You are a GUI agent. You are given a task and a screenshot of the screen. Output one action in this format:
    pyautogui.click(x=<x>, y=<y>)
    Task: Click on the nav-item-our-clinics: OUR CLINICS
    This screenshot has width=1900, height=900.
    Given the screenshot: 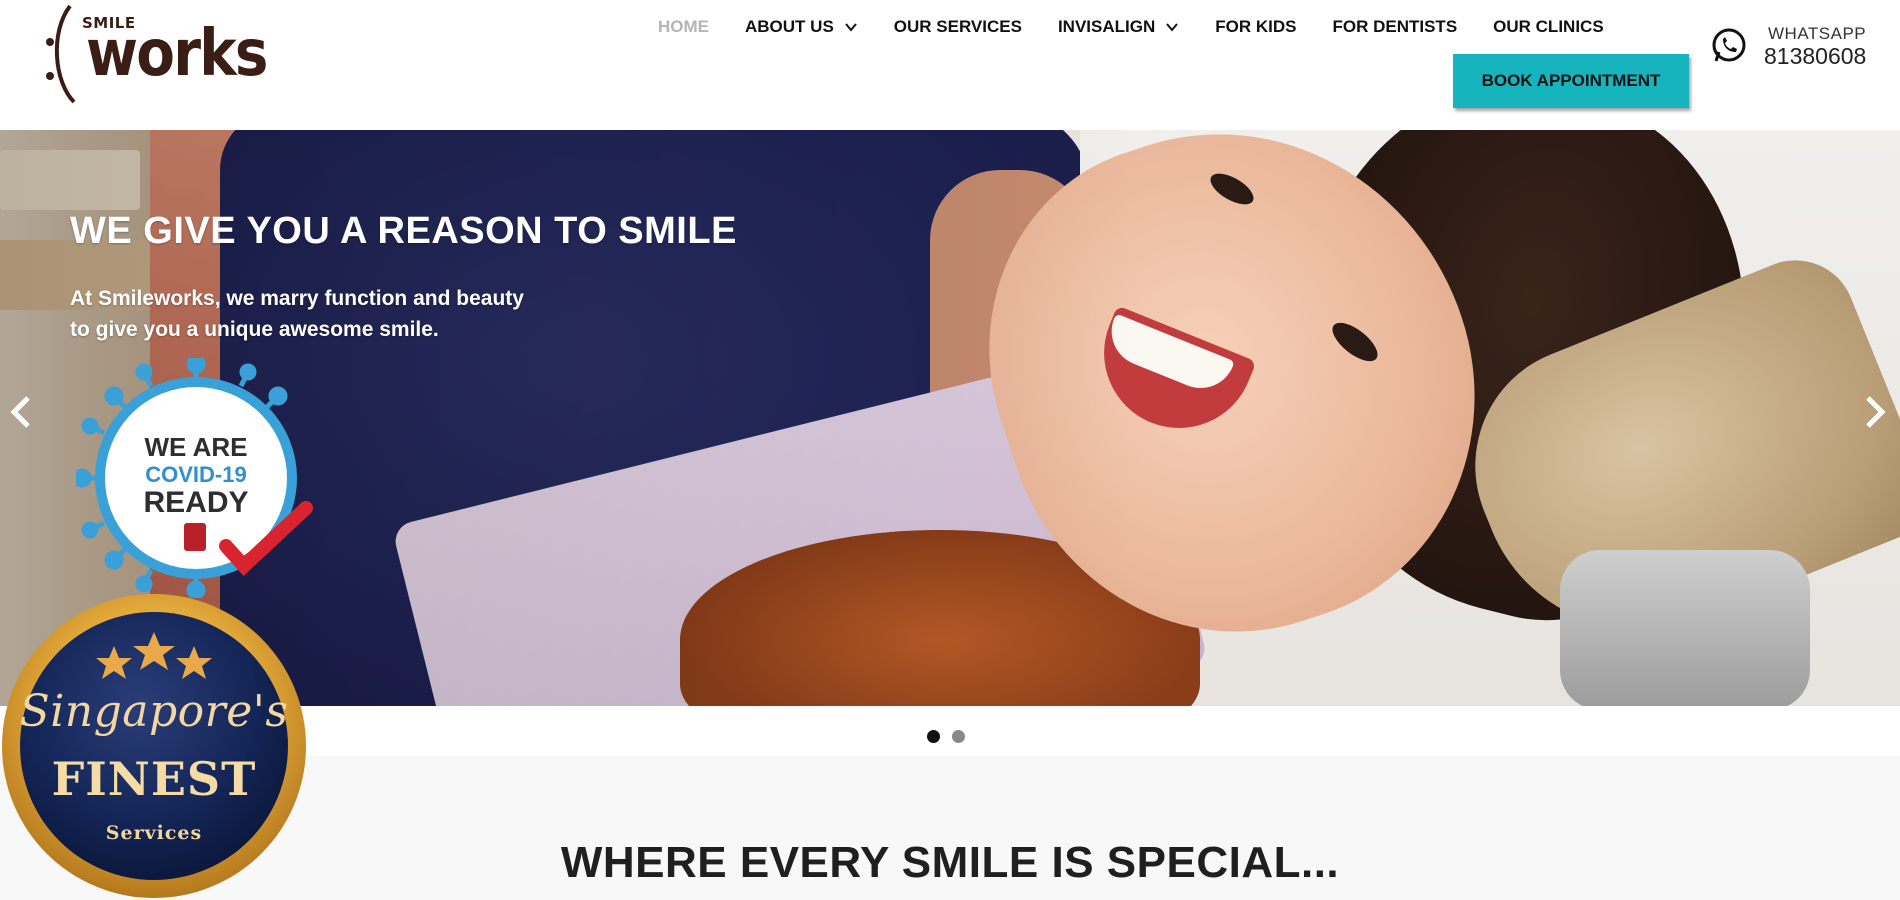 What is the action you would take?
    pyautogui.click(x=1548, y=27)
    